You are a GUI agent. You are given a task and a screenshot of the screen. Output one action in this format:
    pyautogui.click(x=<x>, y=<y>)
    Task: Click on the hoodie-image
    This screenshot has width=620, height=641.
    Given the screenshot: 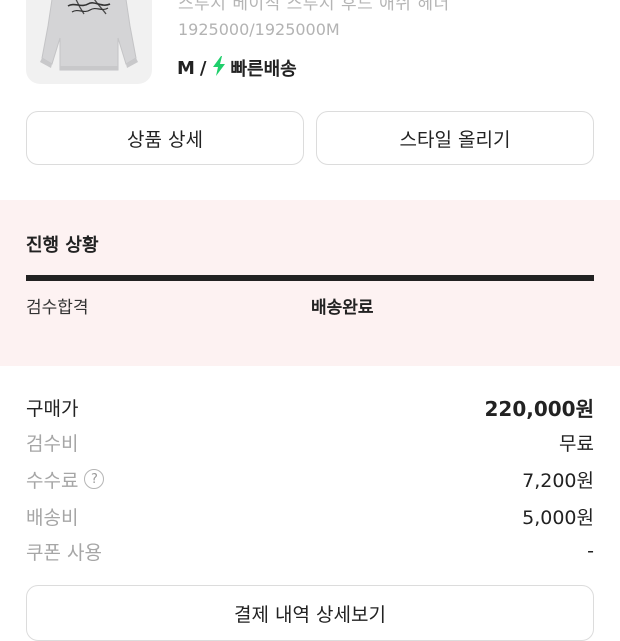 What is the action you would take?
    pyautogui.click(x=89, y=35)
    